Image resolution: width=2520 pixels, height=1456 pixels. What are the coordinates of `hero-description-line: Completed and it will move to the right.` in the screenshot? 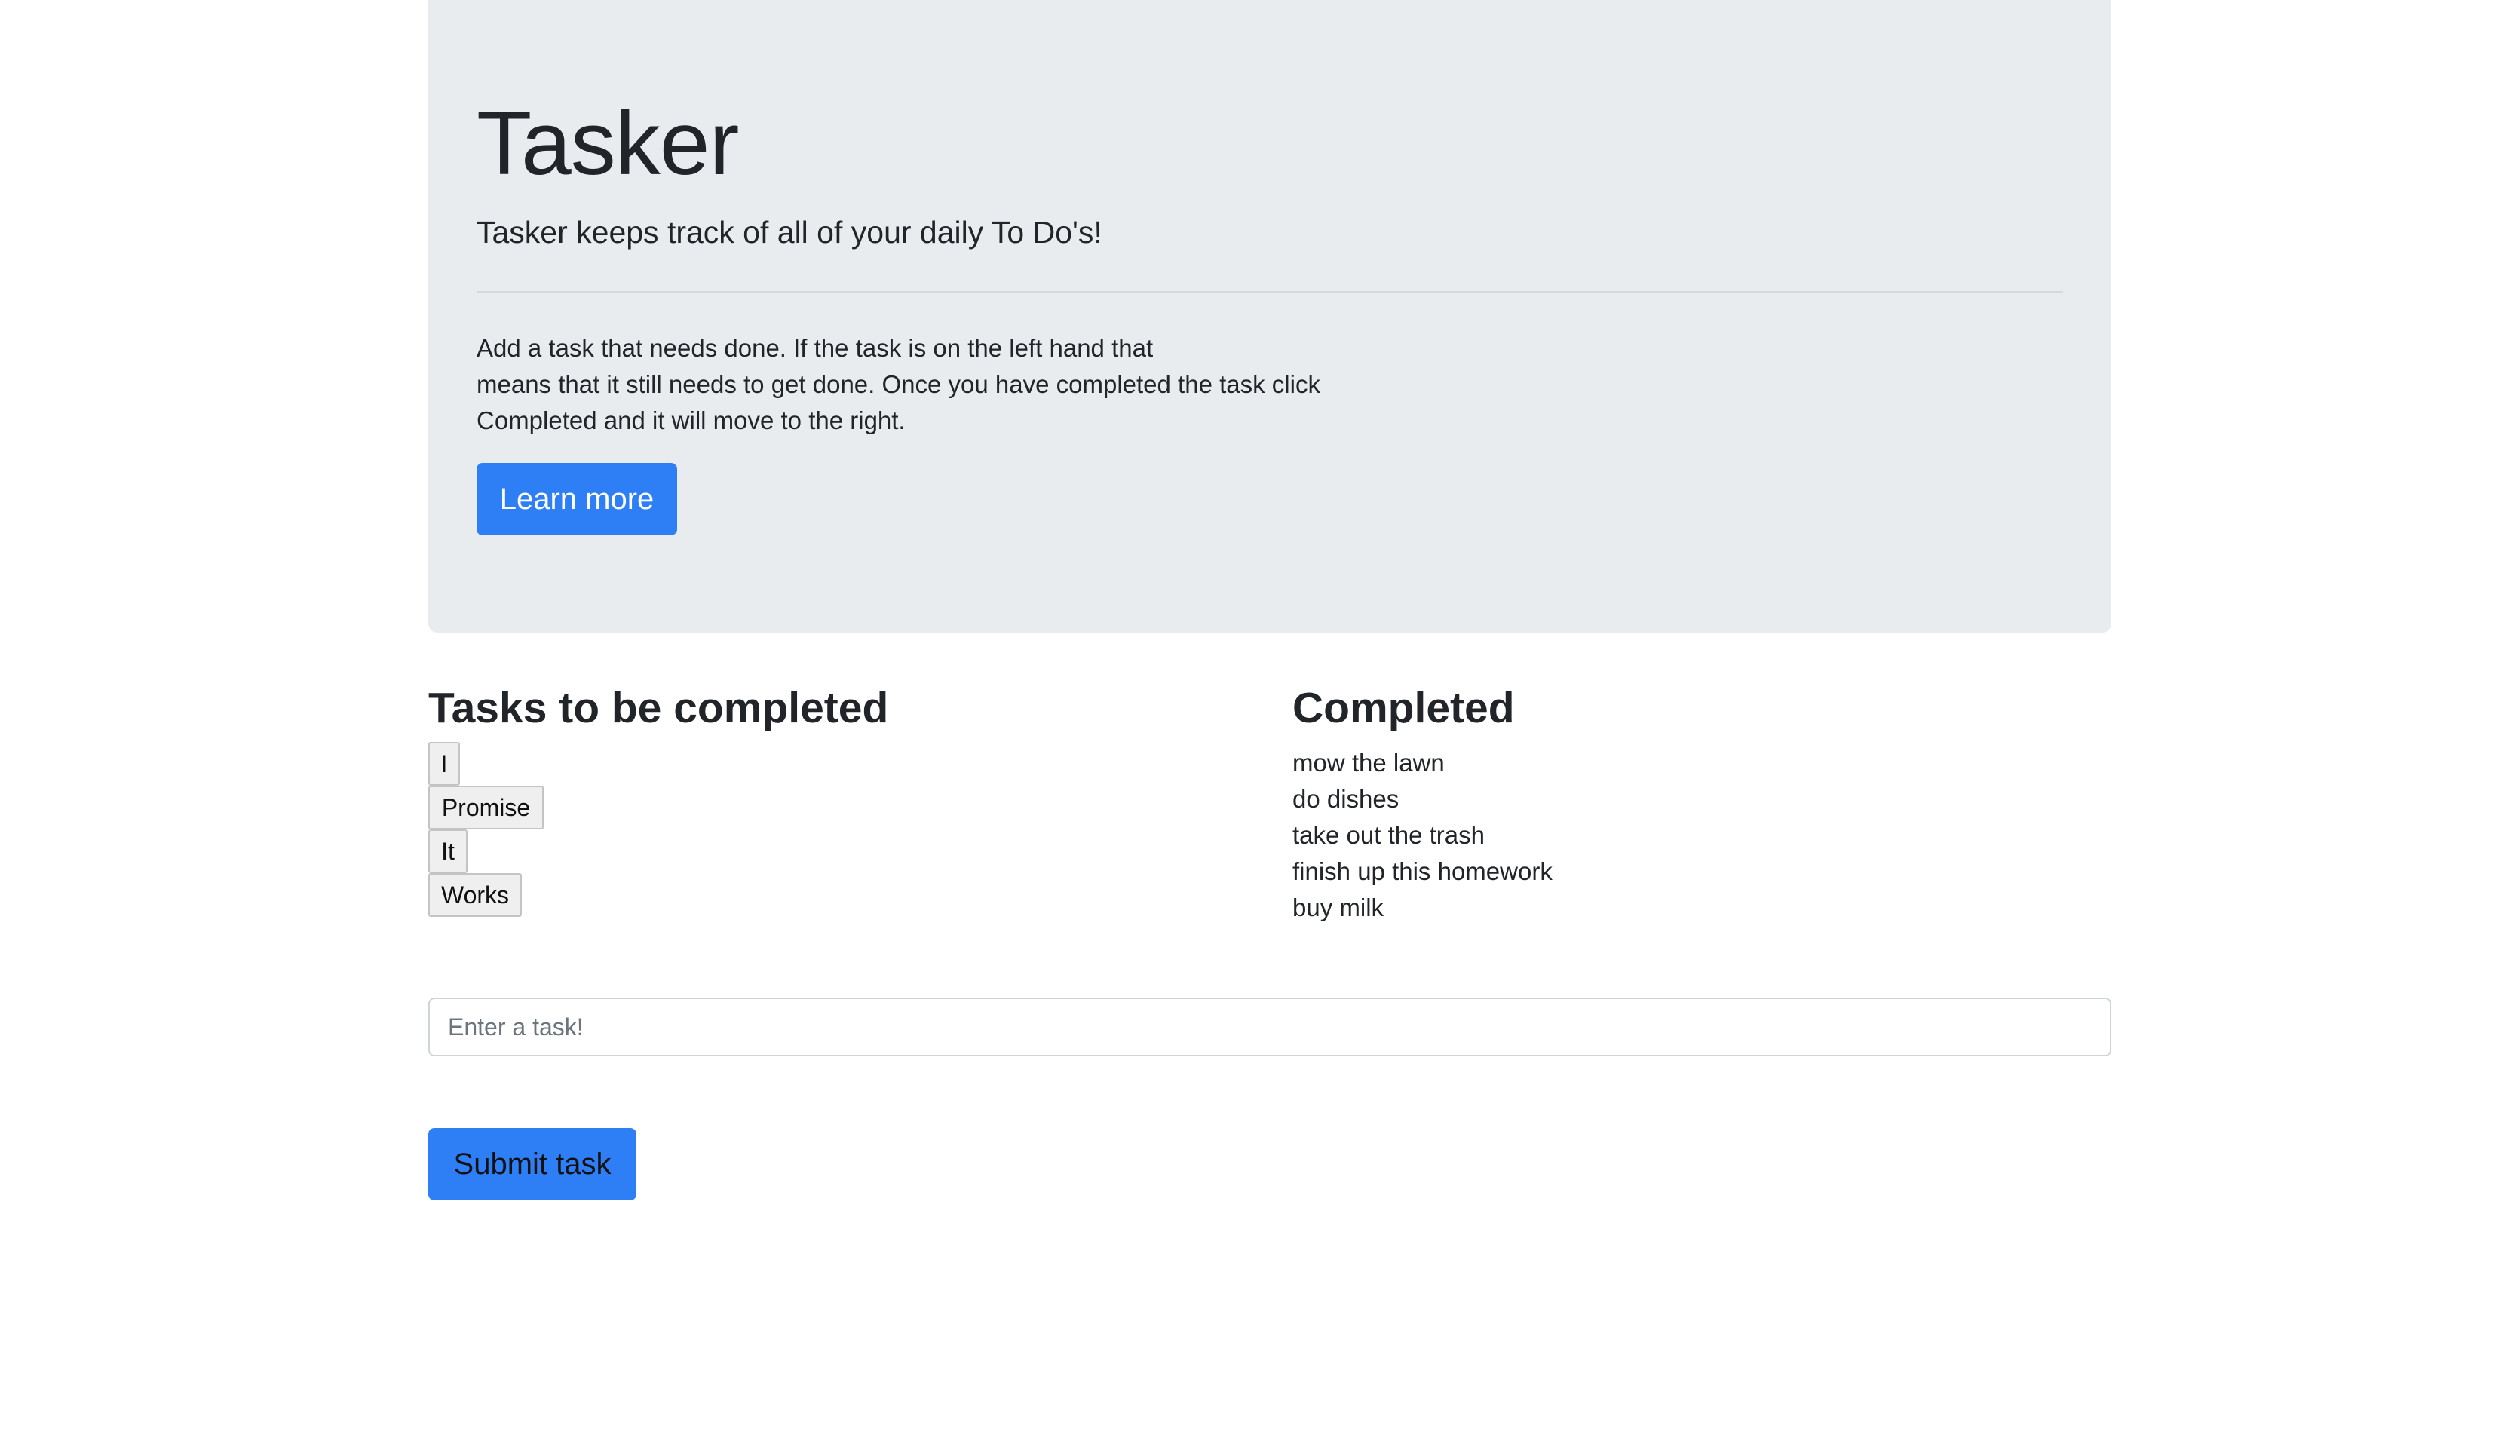 It's located at (691, 420).